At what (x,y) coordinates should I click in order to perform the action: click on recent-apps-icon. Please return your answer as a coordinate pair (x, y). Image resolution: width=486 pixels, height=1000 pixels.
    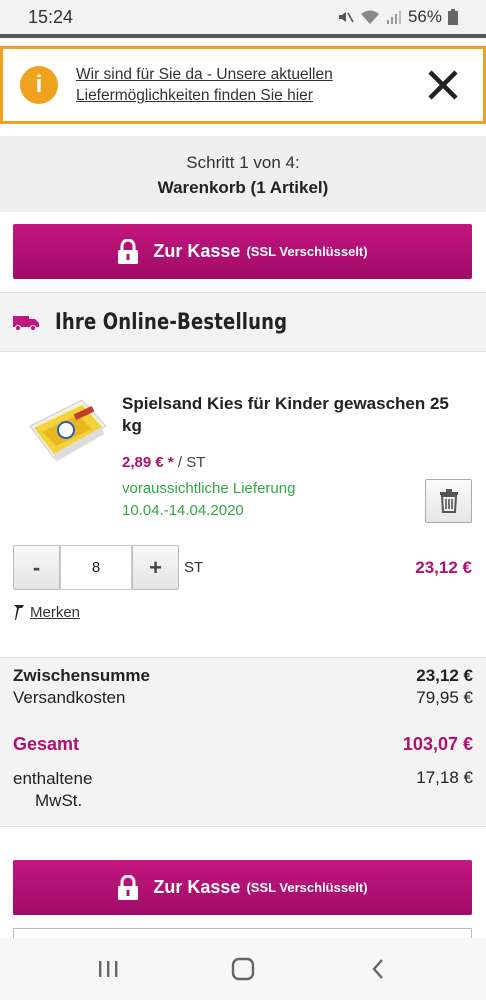
    Looking at the image, I should click on (108, 969).